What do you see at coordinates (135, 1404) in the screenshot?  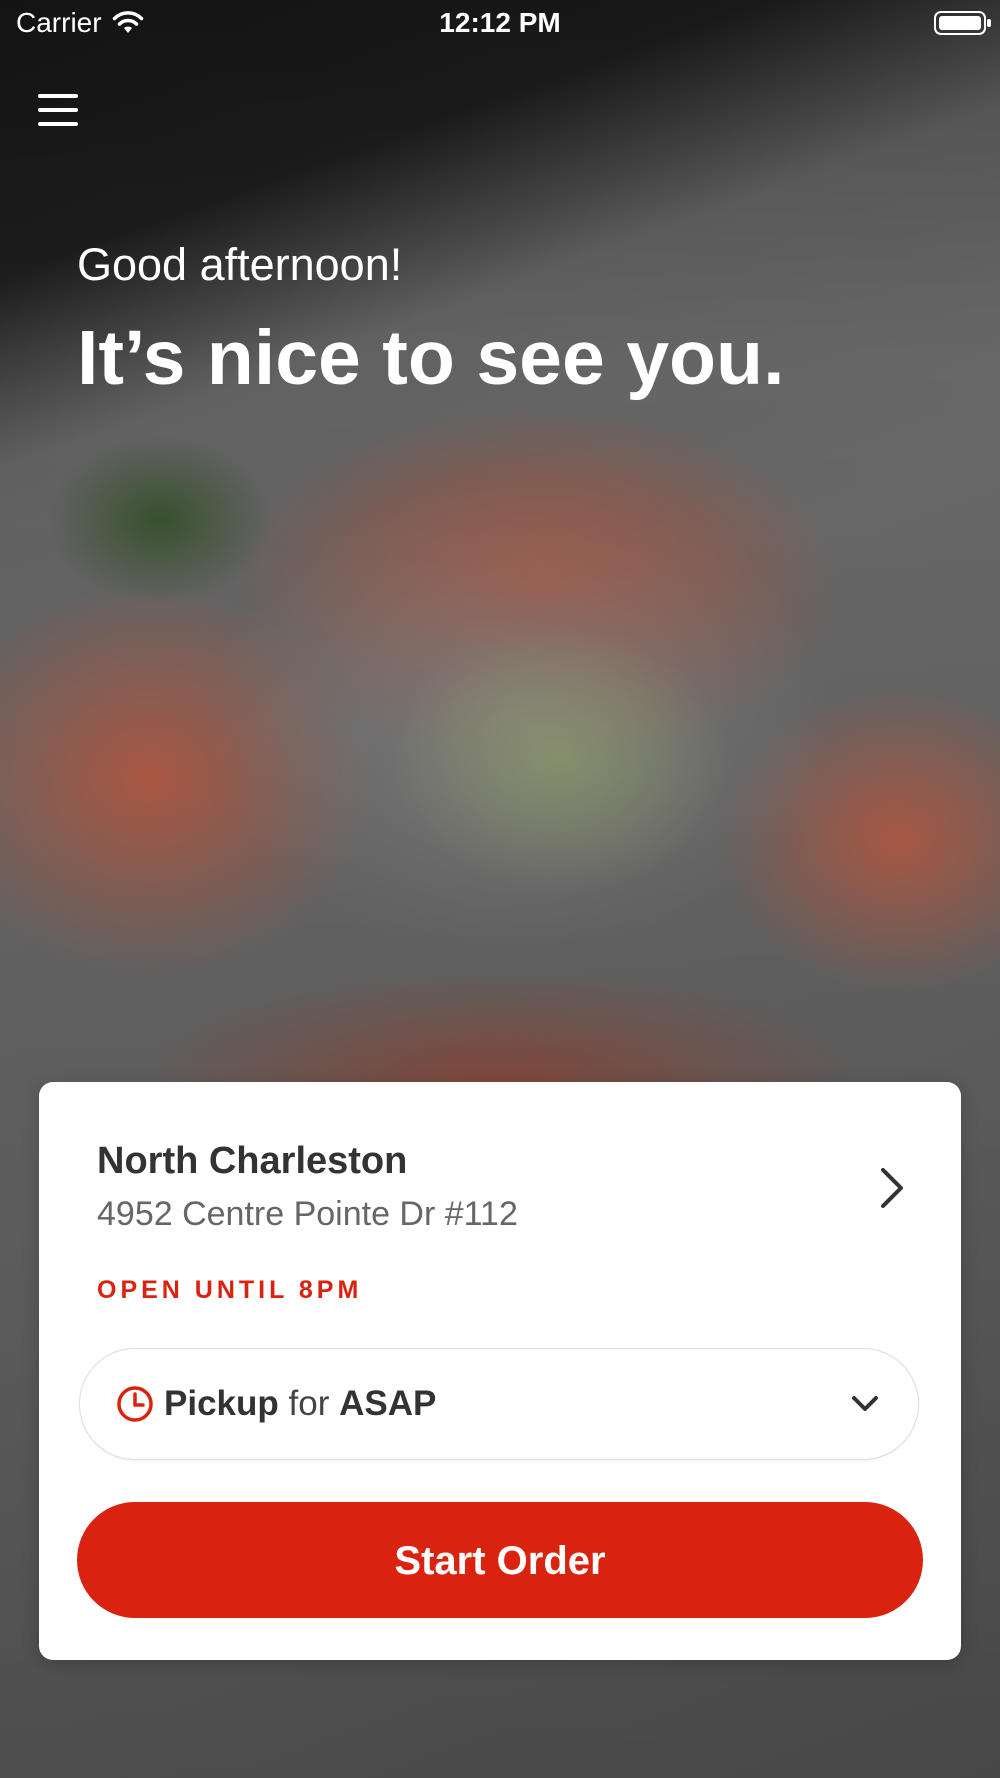 I see `clock-icon` at bounding box center [135, 1404].